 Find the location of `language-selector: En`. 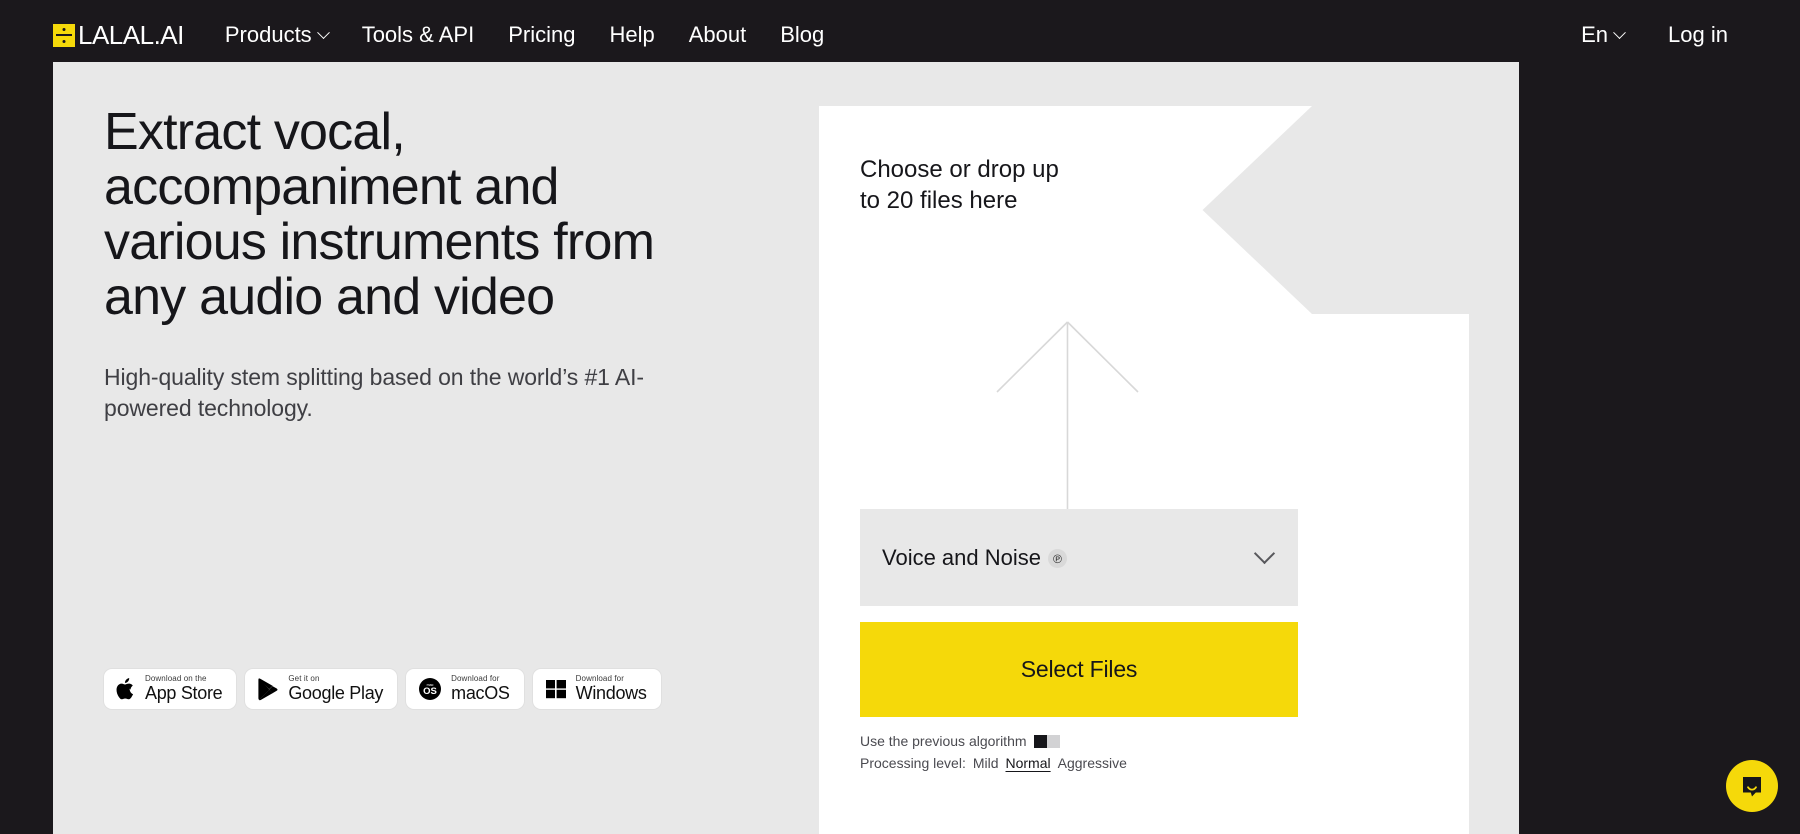

language-selector: En is located at coordinates (1602, 35).